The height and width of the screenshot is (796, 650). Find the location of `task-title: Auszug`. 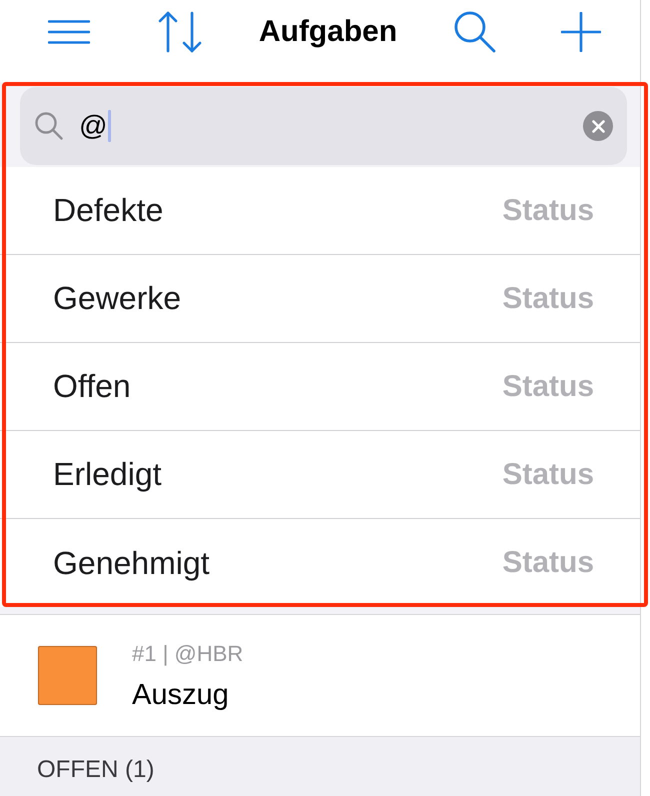

task-title: Auszug is located at coordinates (181, 695).